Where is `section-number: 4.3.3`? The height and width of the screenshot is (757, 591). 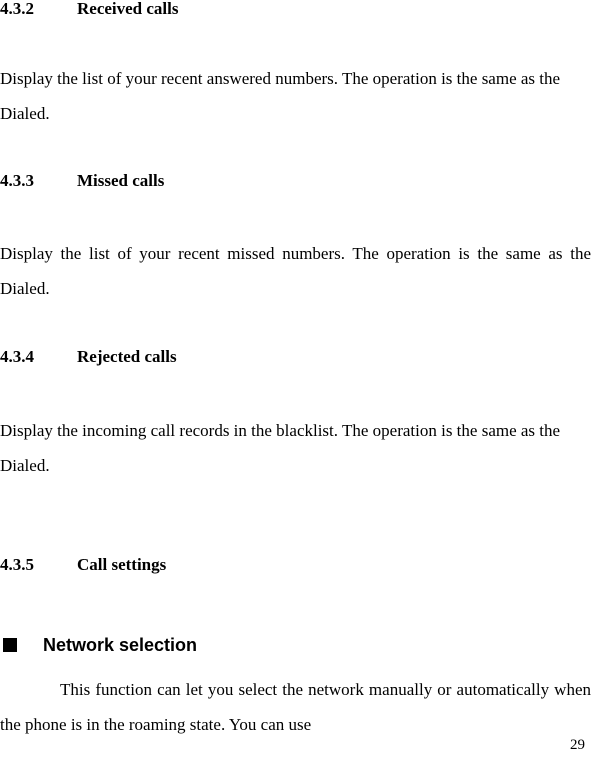 section-number: 4.3.3 is located at coordinates (17, 180).